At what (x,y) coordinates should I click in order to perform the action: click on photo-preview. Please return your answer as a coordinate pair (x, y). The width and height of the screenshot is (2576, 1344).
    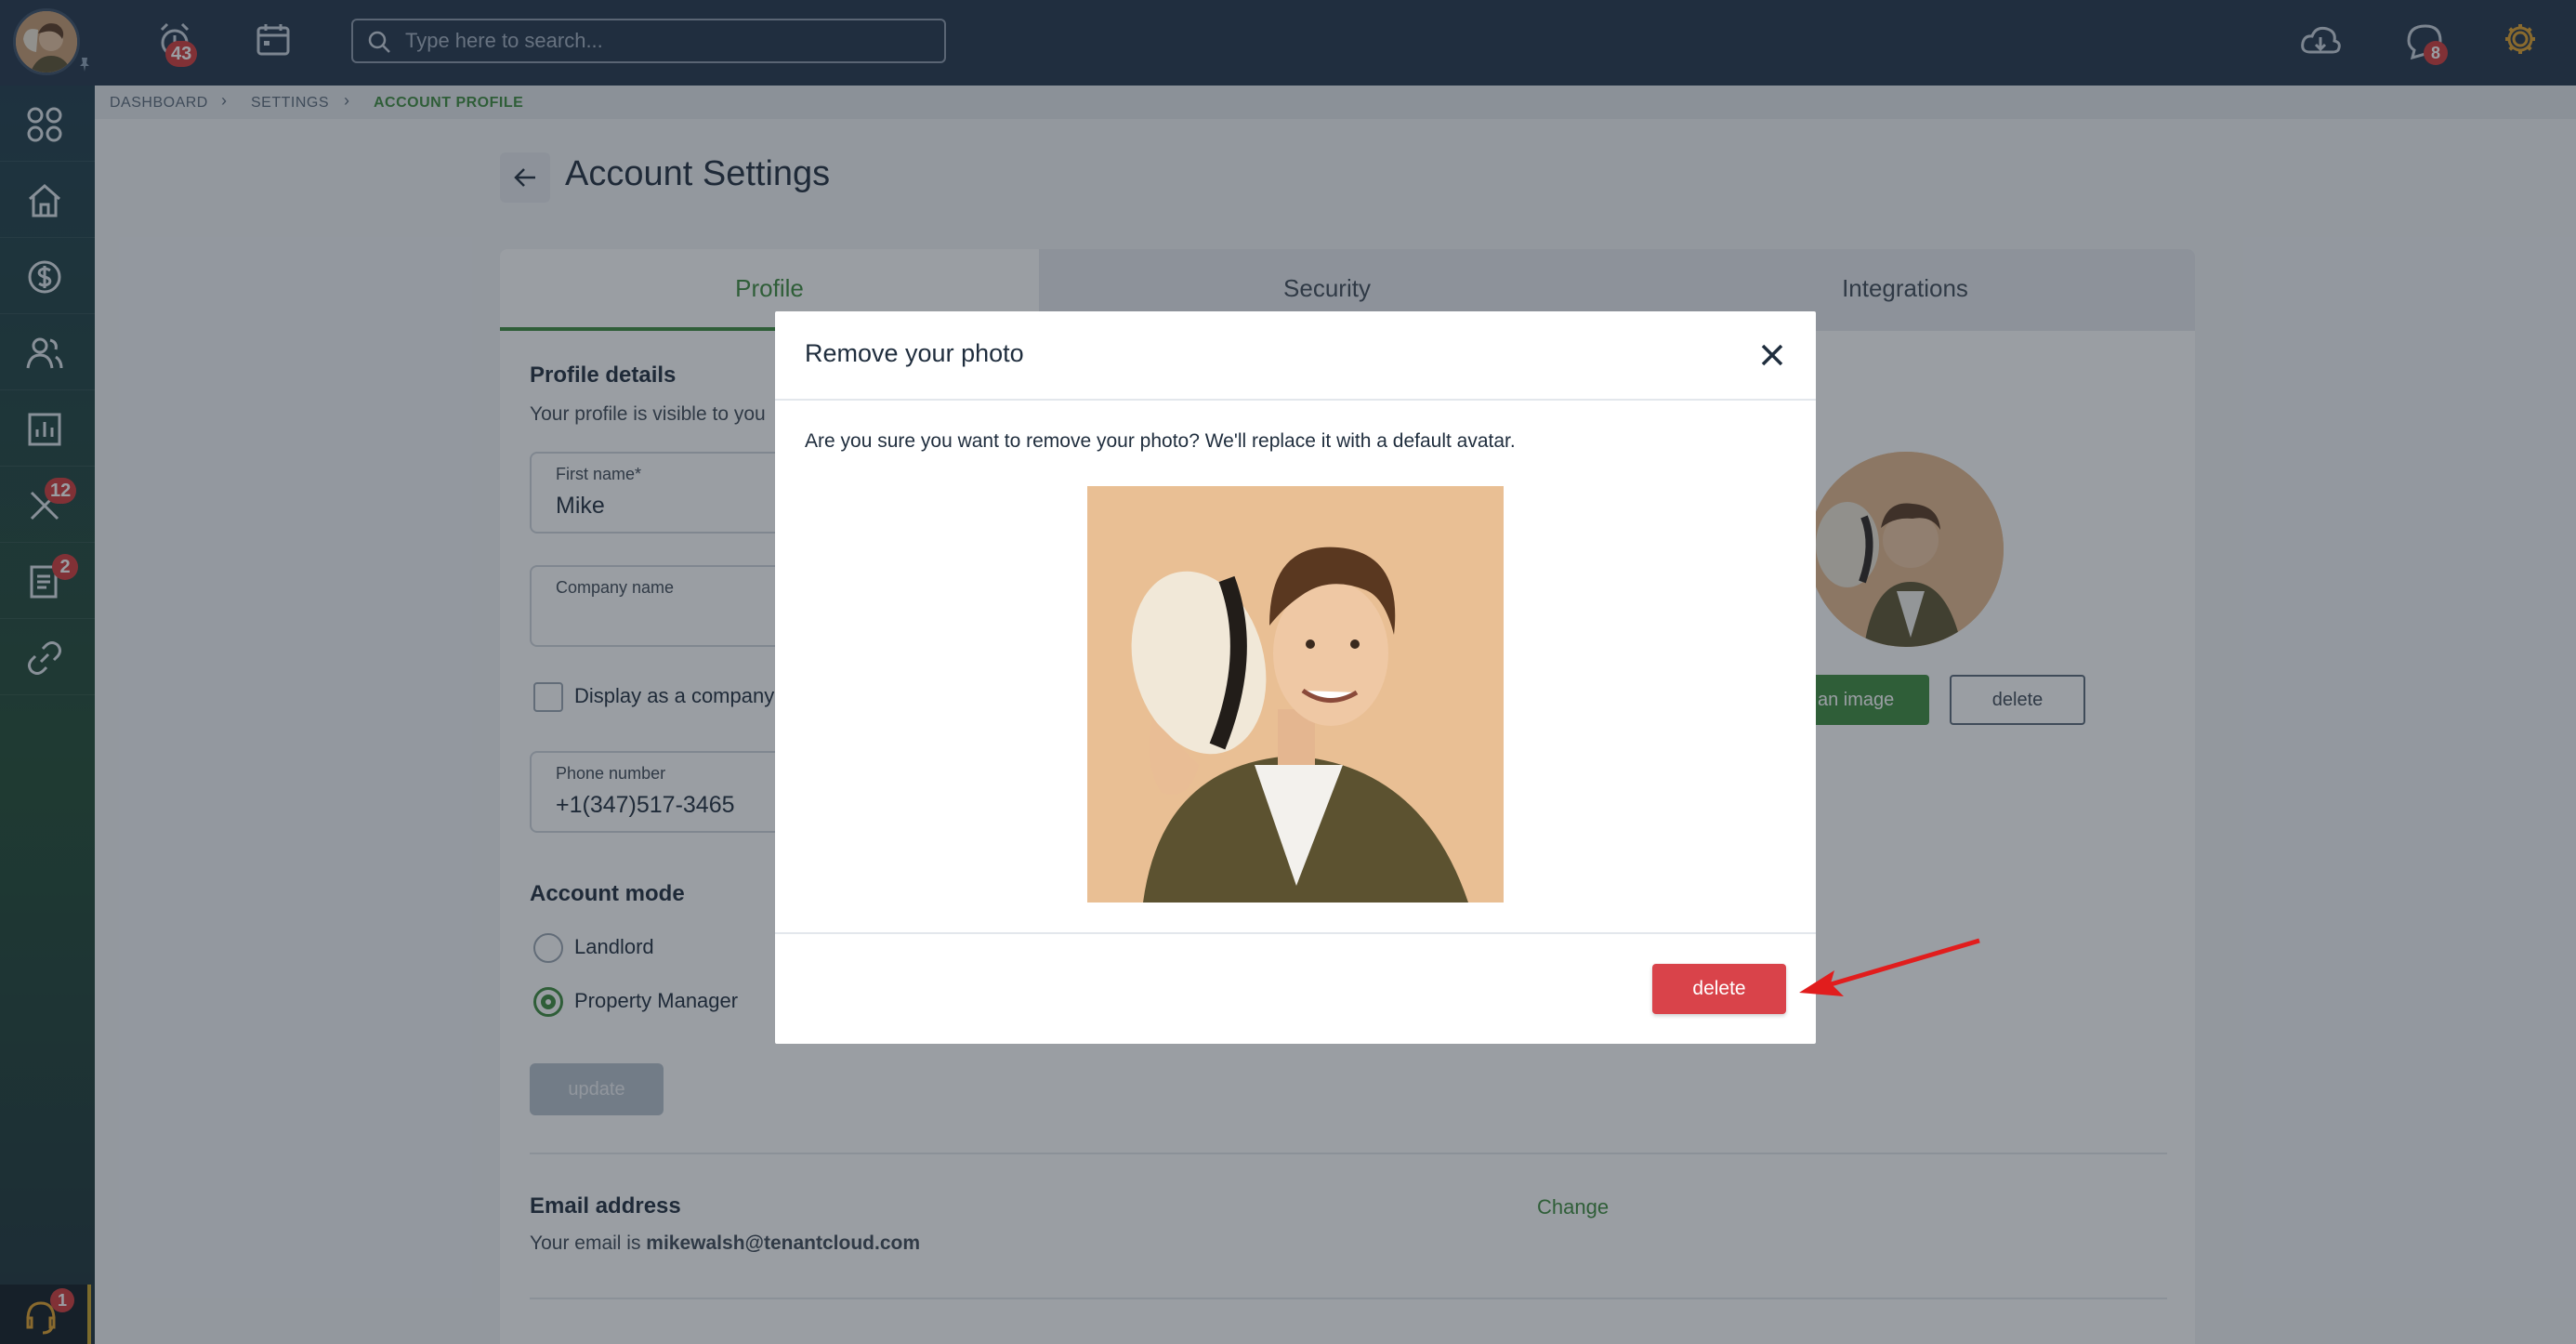
    Looking at the image, I should click on (1295, 695).